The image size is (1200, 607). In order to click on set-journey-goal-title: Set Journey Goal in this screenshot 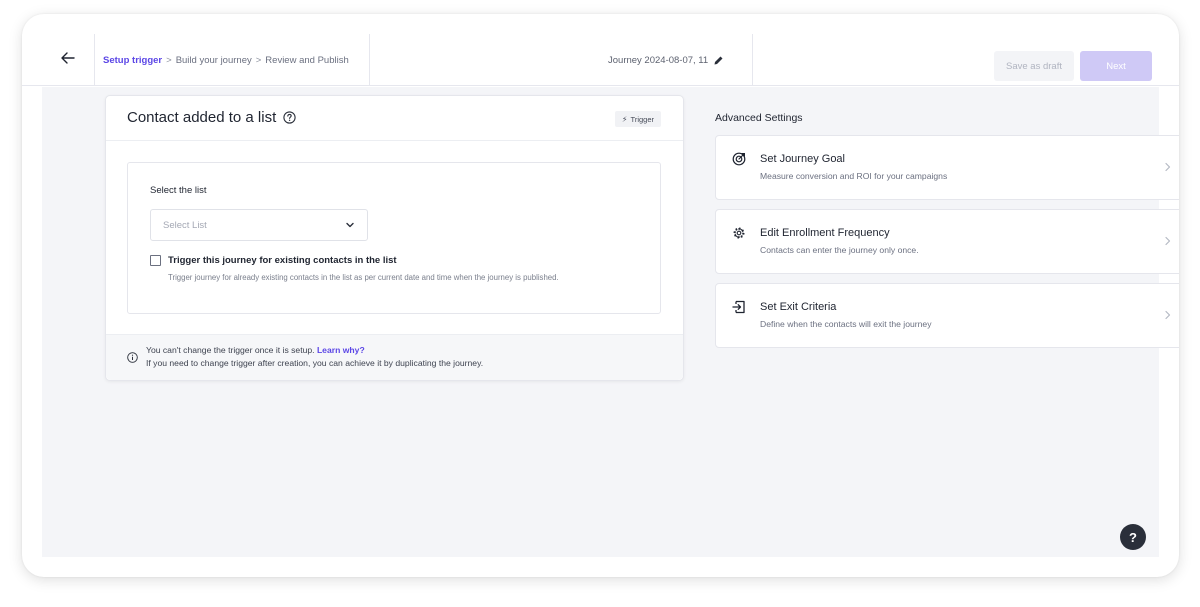, I will do `click(802, 159)`.